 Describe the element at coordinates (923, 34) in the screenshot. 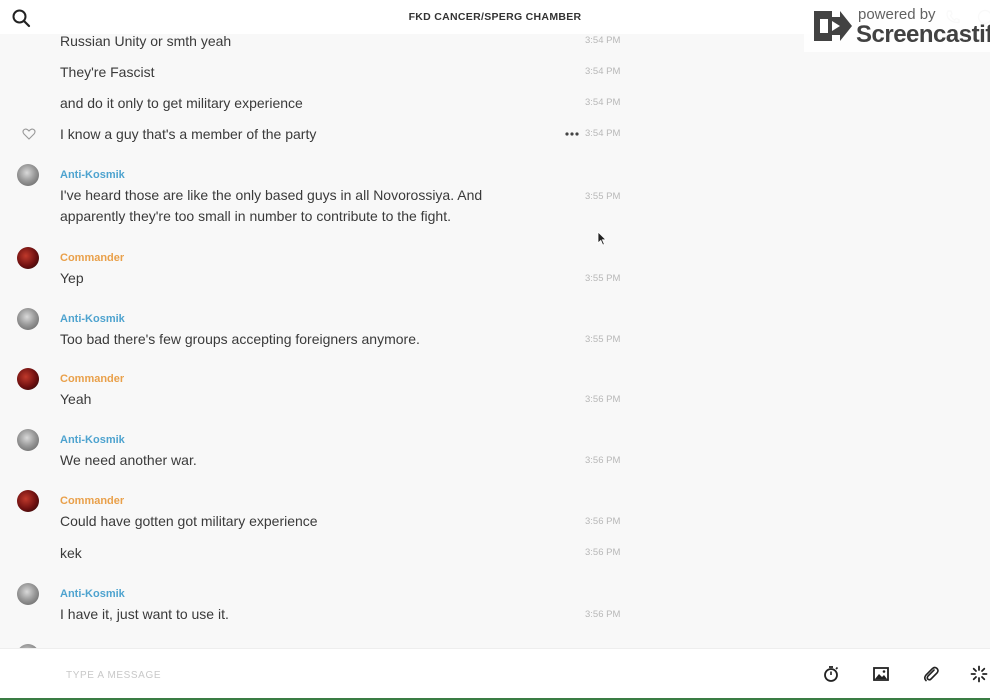

I see `watermark-brand: Screencastify` at that location.